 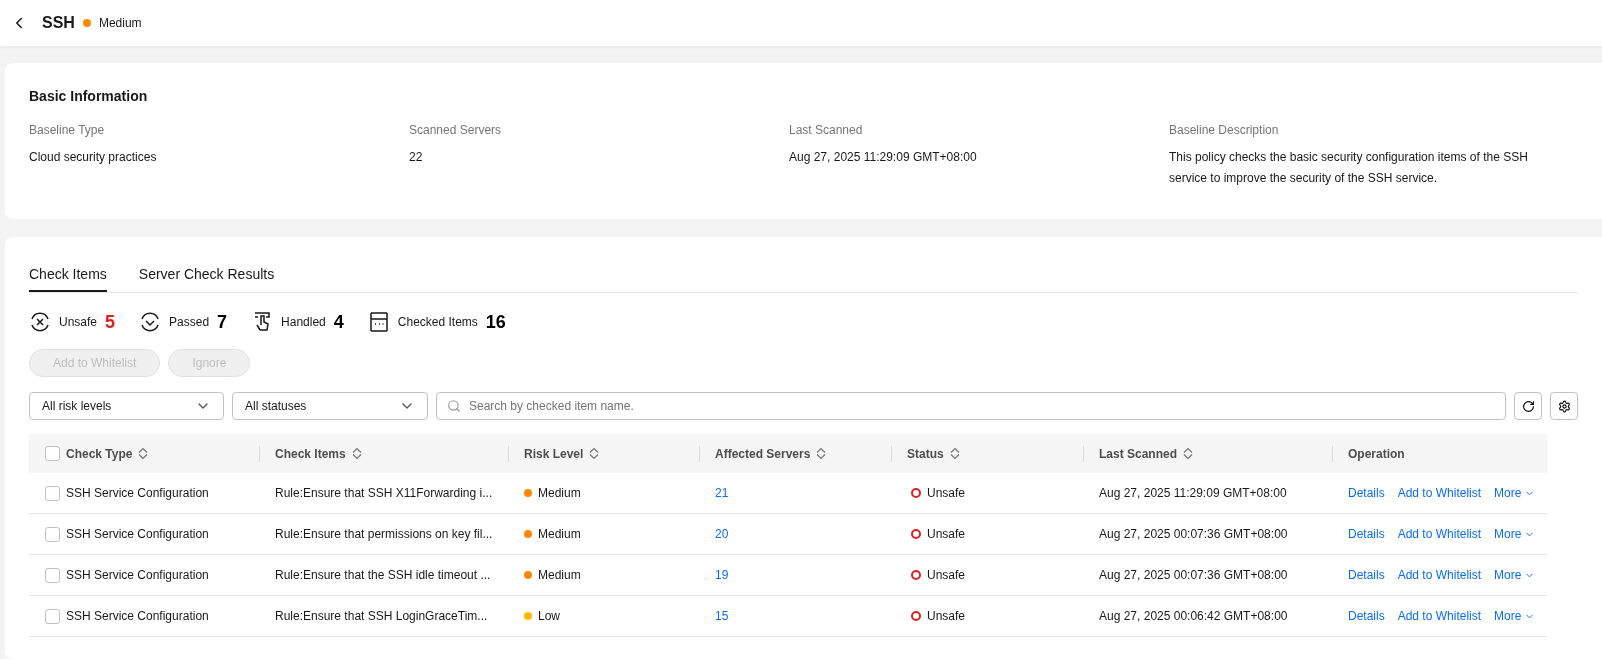 I want to click on field-label: Baseline Type, so click(x=67, y=130).